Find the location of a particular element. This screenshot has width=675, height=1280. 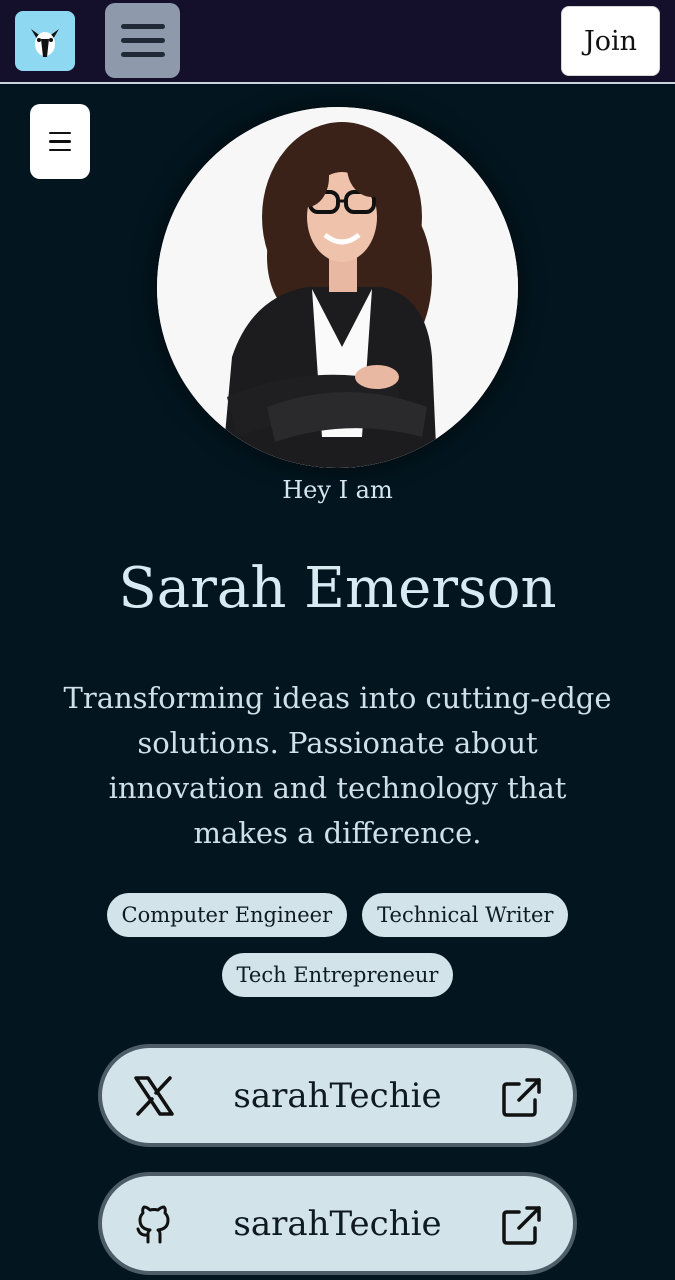

profile-name: Sarah Emerson is located at coordinates (337, 588).